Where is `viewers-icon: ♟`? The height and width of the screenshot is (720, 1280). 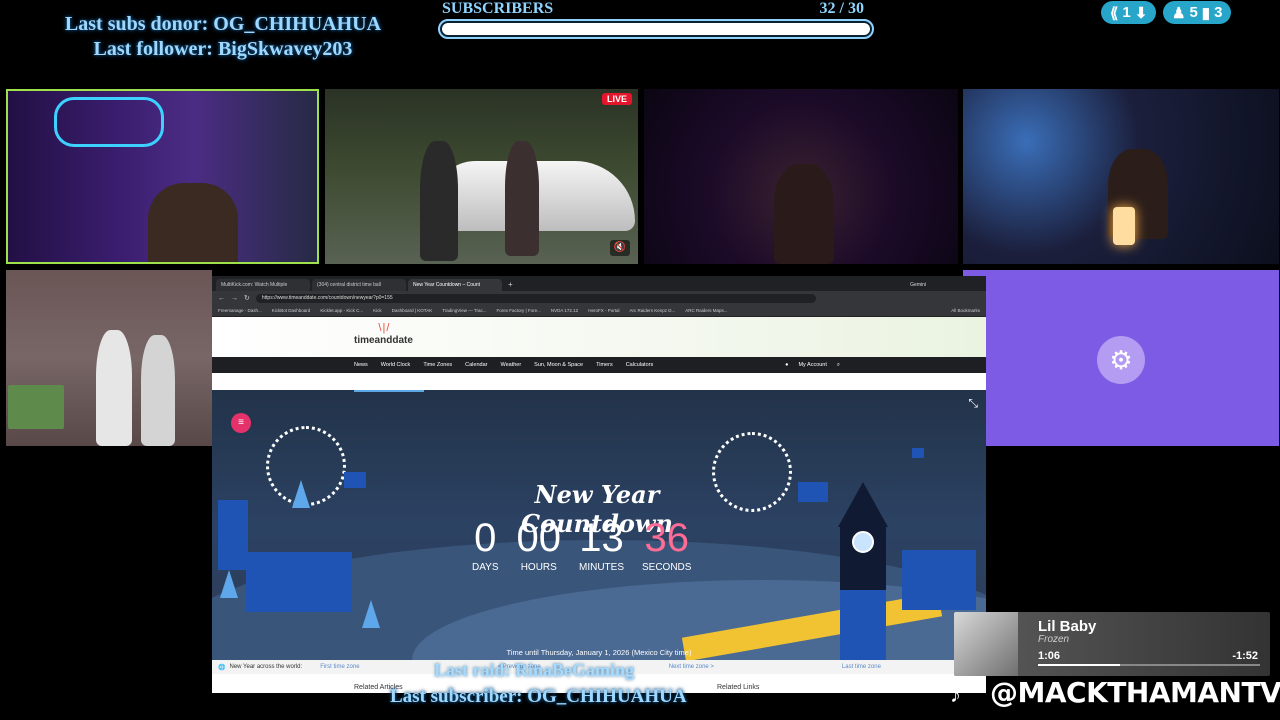
viewers-icon: ♟ is located at coordinates (1179, 13).